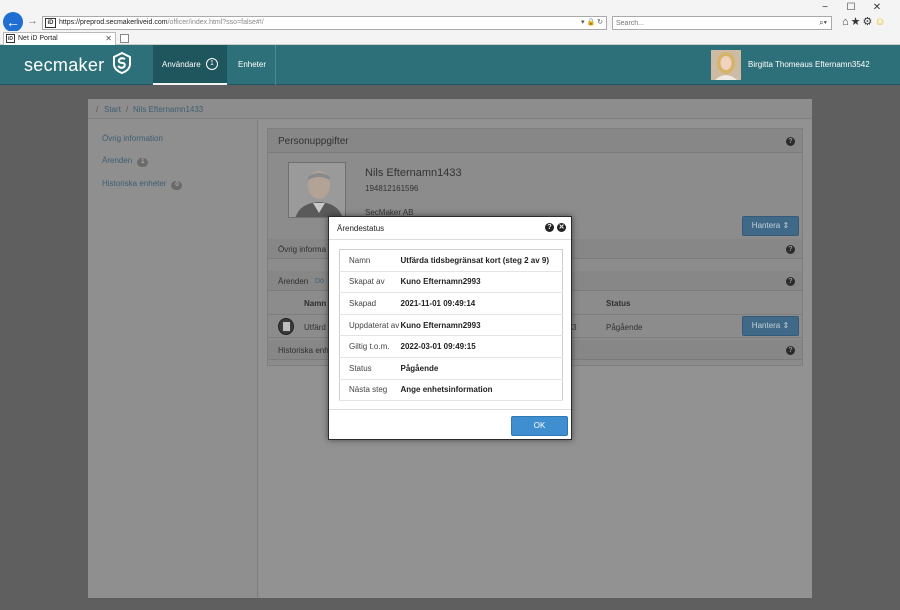 This screenshot has width=900, height=610. What do you see at coordinates (108, 38) in the screenshot?
I see `tab-close-icon: ✕` at bounding box center [108, 38].